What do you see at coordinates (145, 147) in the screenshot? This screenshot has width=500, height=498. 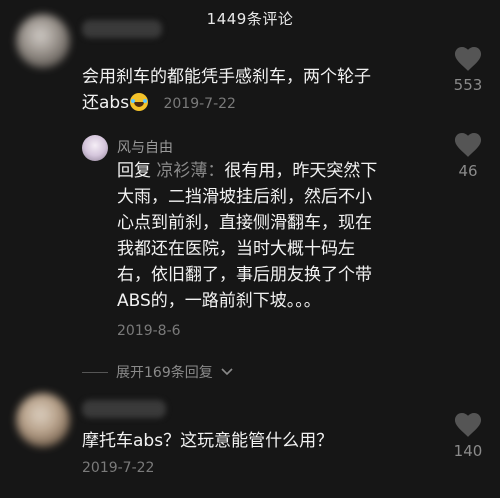 I see `reply-username: 风与自由` at bounding box center [145, 147].